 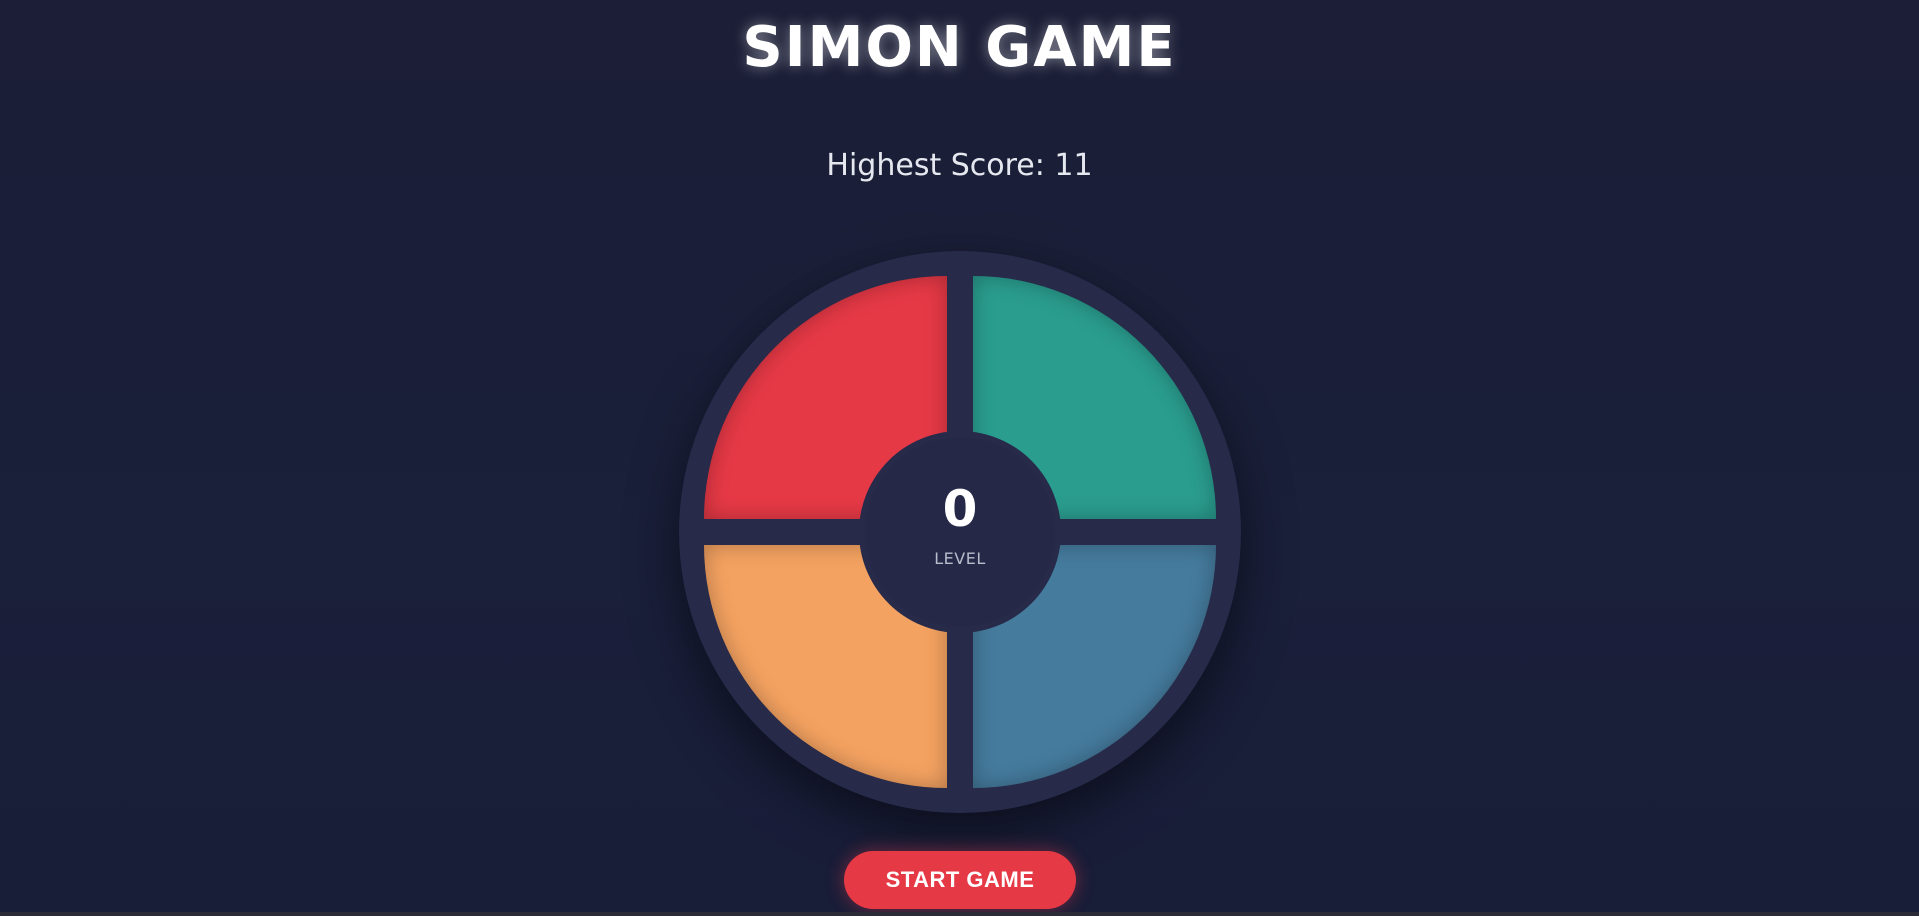 What do you see at coordinates (960, 880) in the screenshot?
I see `start-game-button: START GAME` at bounding box center [960, 880].